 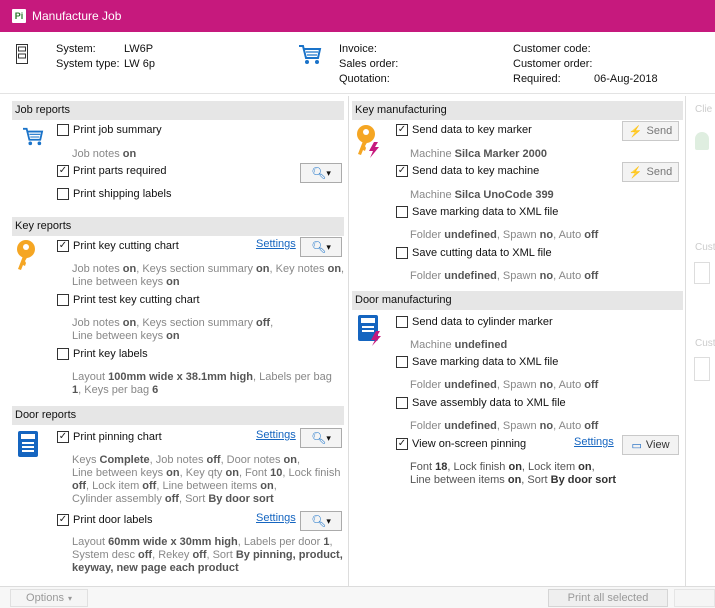 What do you see at coordinates (517, 110) in the screenshot?
I see `section-key-manufacturing: Key manufacturing` at bounding box center [517, 110].